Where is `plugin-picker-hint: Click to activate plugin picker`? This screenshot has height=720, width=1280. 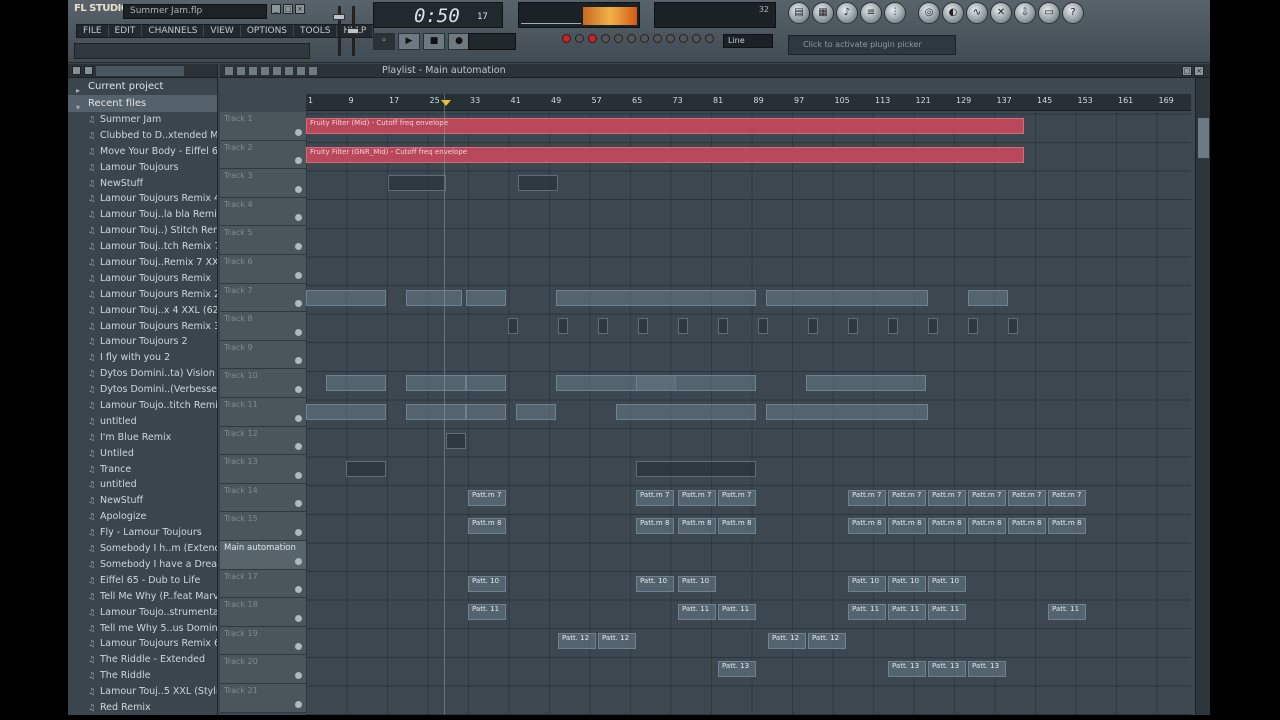 plugin-picker-hint: Click to activate plugin picker is located at coordinates (872, 45).